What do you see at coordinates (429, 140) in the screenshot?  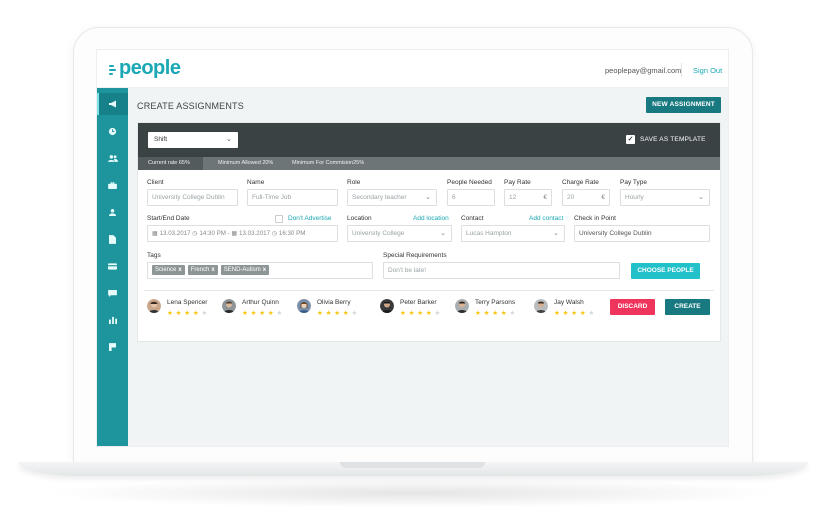 I see `form-toolbar: Shift ⌄ ✓ SAVE AS TEMPLATE` at bounding box center [429, 140].